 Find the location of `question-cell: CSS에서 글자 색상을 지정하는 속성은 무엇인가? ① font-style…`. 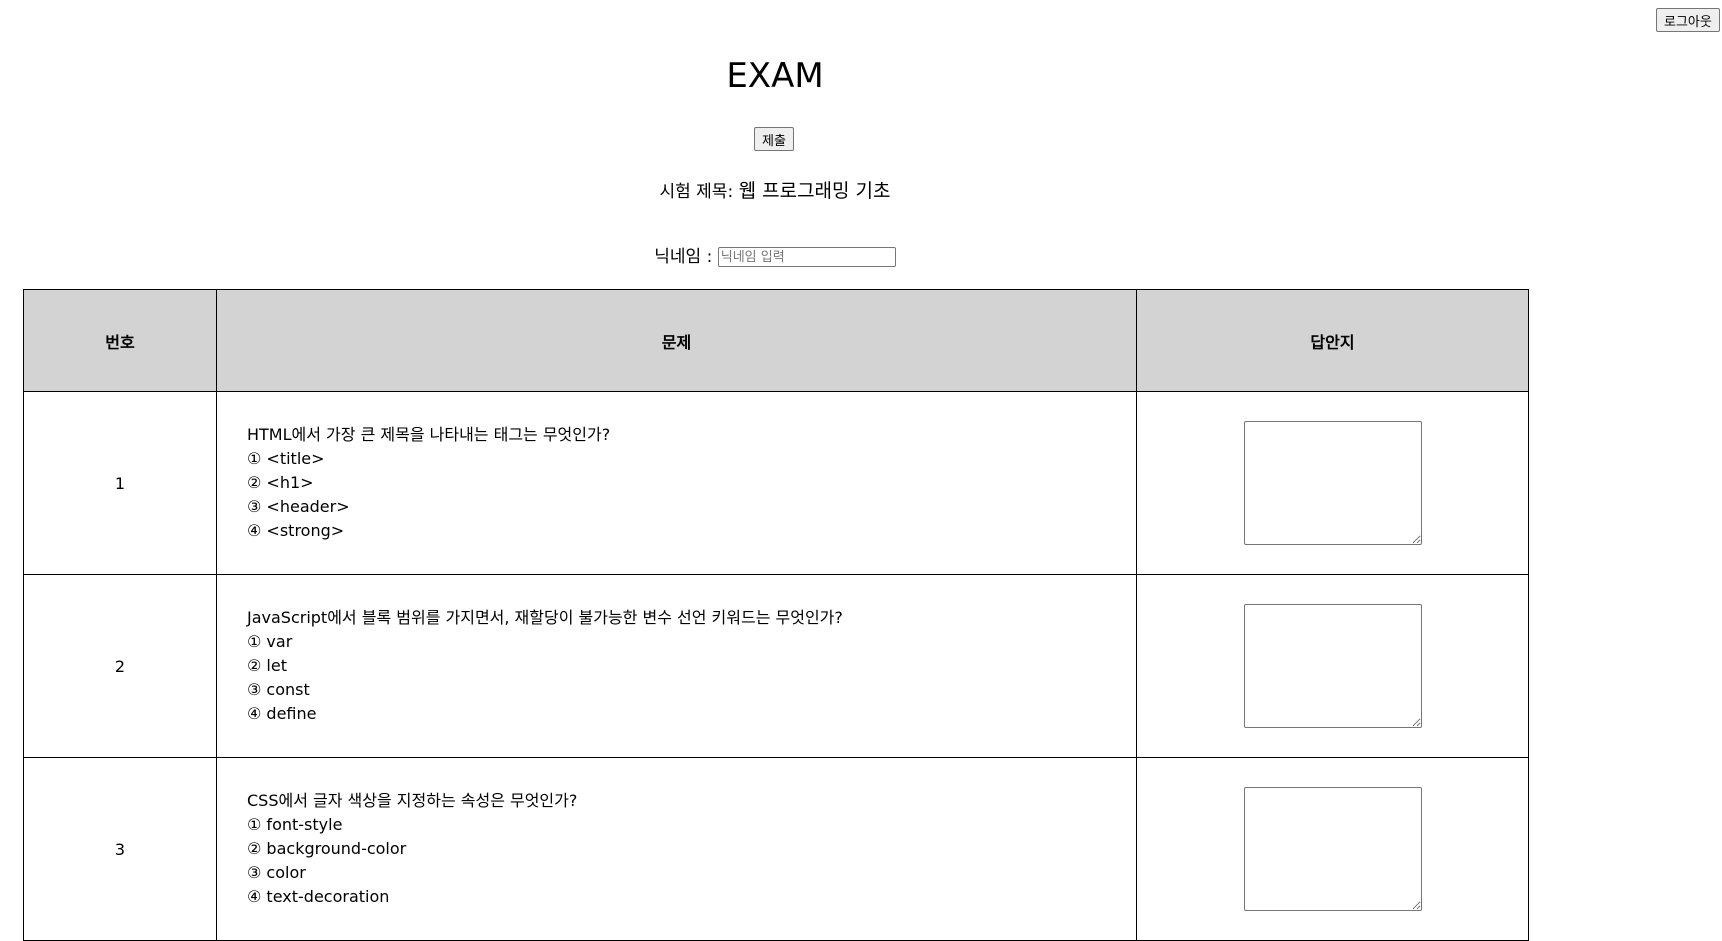

question-cell: CSS에서 글자 색상을 지정하는 속성은 무엇인가? ① font-style… is located at coordinates (676, 849).